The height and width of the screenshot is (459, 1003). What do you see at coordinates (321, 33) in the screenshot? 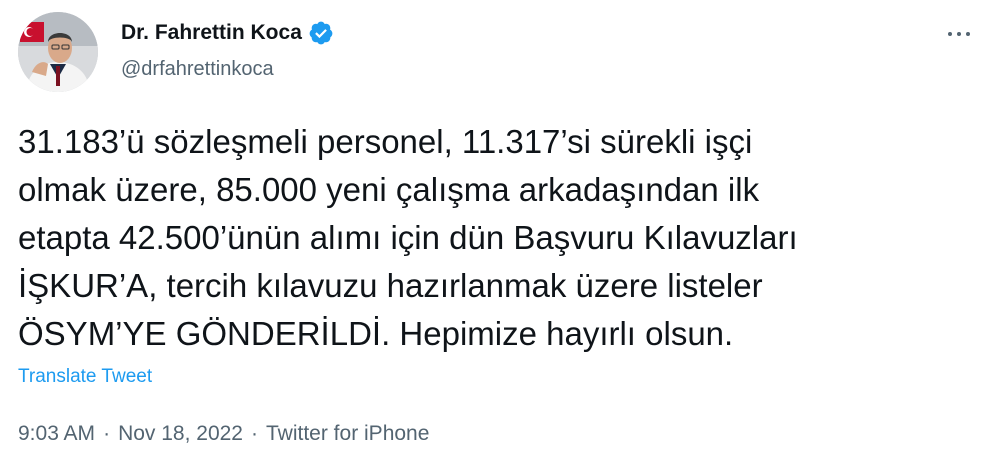
I see `verified-badge-icon` at bounding box center [321, 33].